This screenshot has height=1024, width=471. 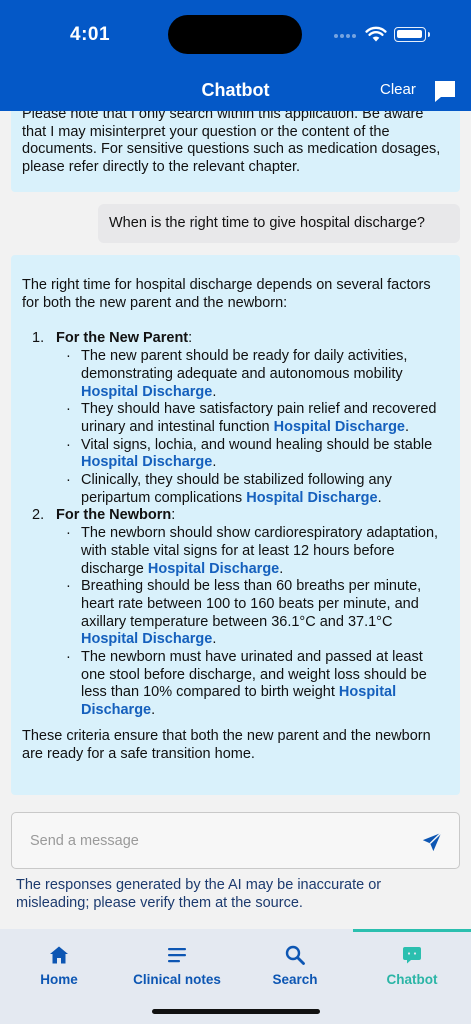 What do you see at coordinates (122, 338) in the screenshot?
I see `section-title: For the New Parent` at bounding box center [122, 338].